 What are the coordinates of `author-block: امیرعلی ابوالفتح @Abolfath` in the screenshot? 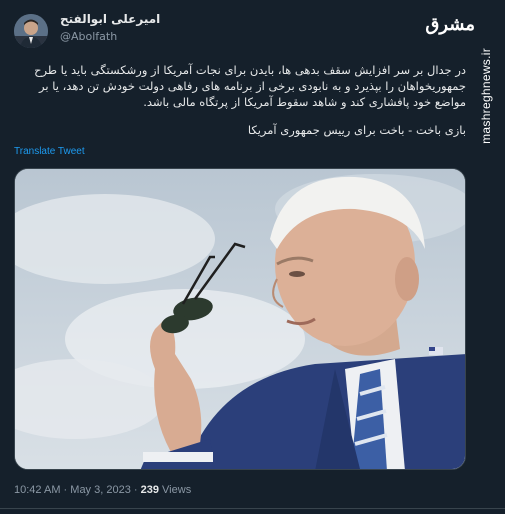 It's located at (110, 27).